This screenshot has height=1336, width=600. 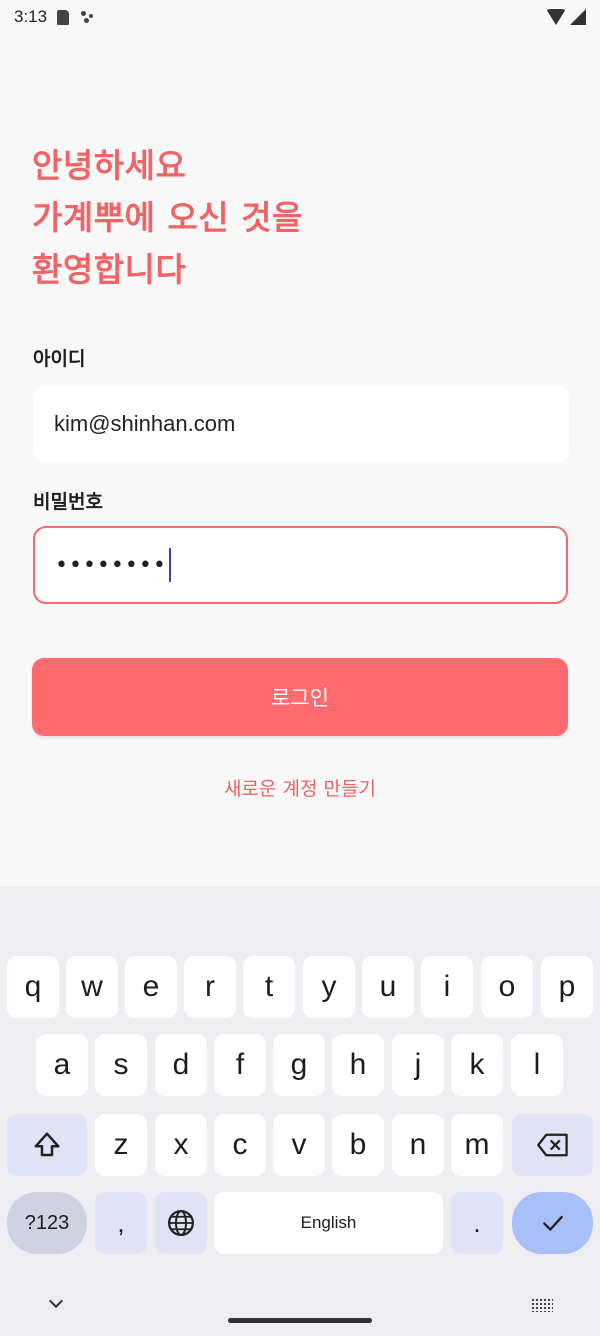 I want to click on signal-icon, so click(x=578, y=17).